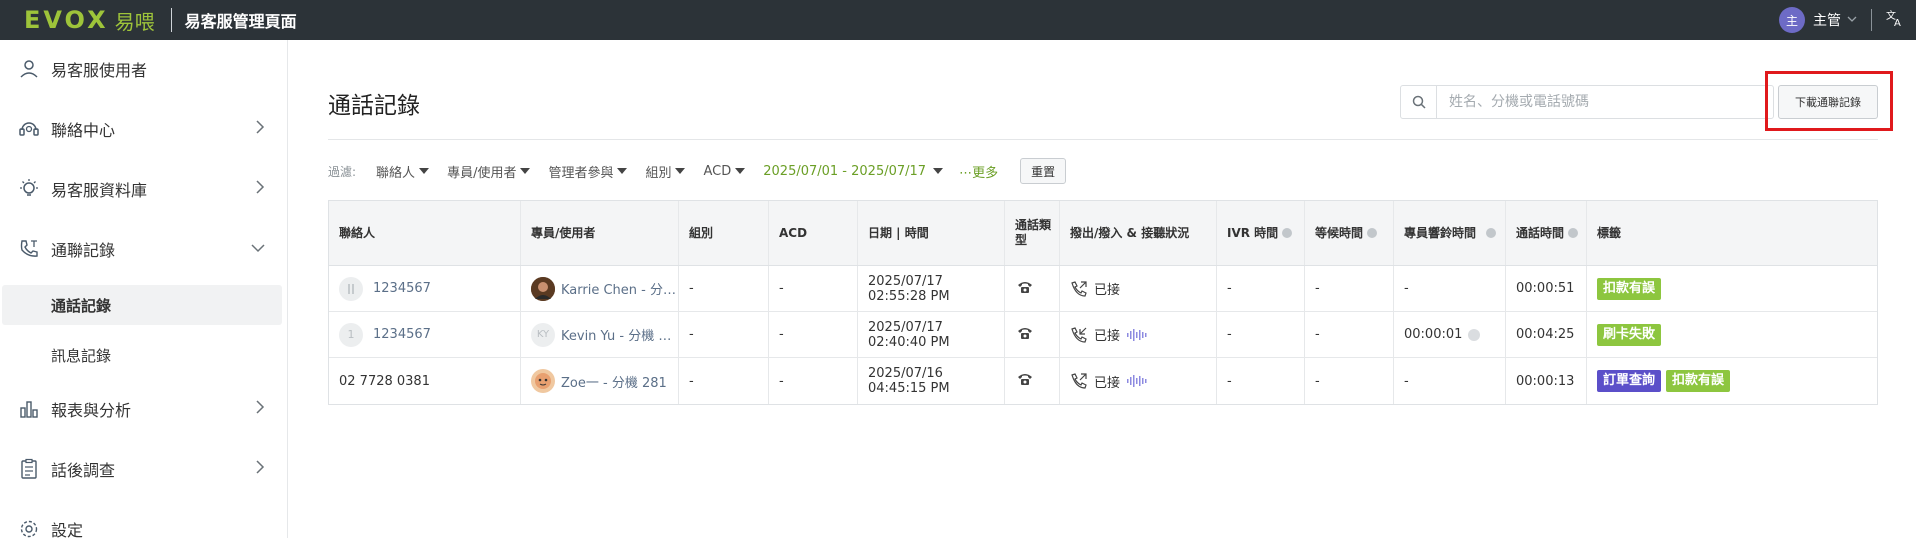 The width and height of the screenshot is (1916, 538). Describe the element at coordinates (143, 409) in the screenshot. I see `sidebar-item-reports: 報表與分析` at that location.